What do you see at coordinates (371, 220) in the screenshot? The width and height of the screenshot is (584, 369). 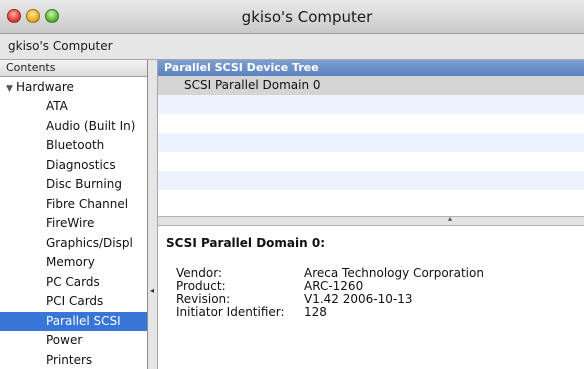 I see `horizontal-splitter: ▴` at bounding box center [371, 220].